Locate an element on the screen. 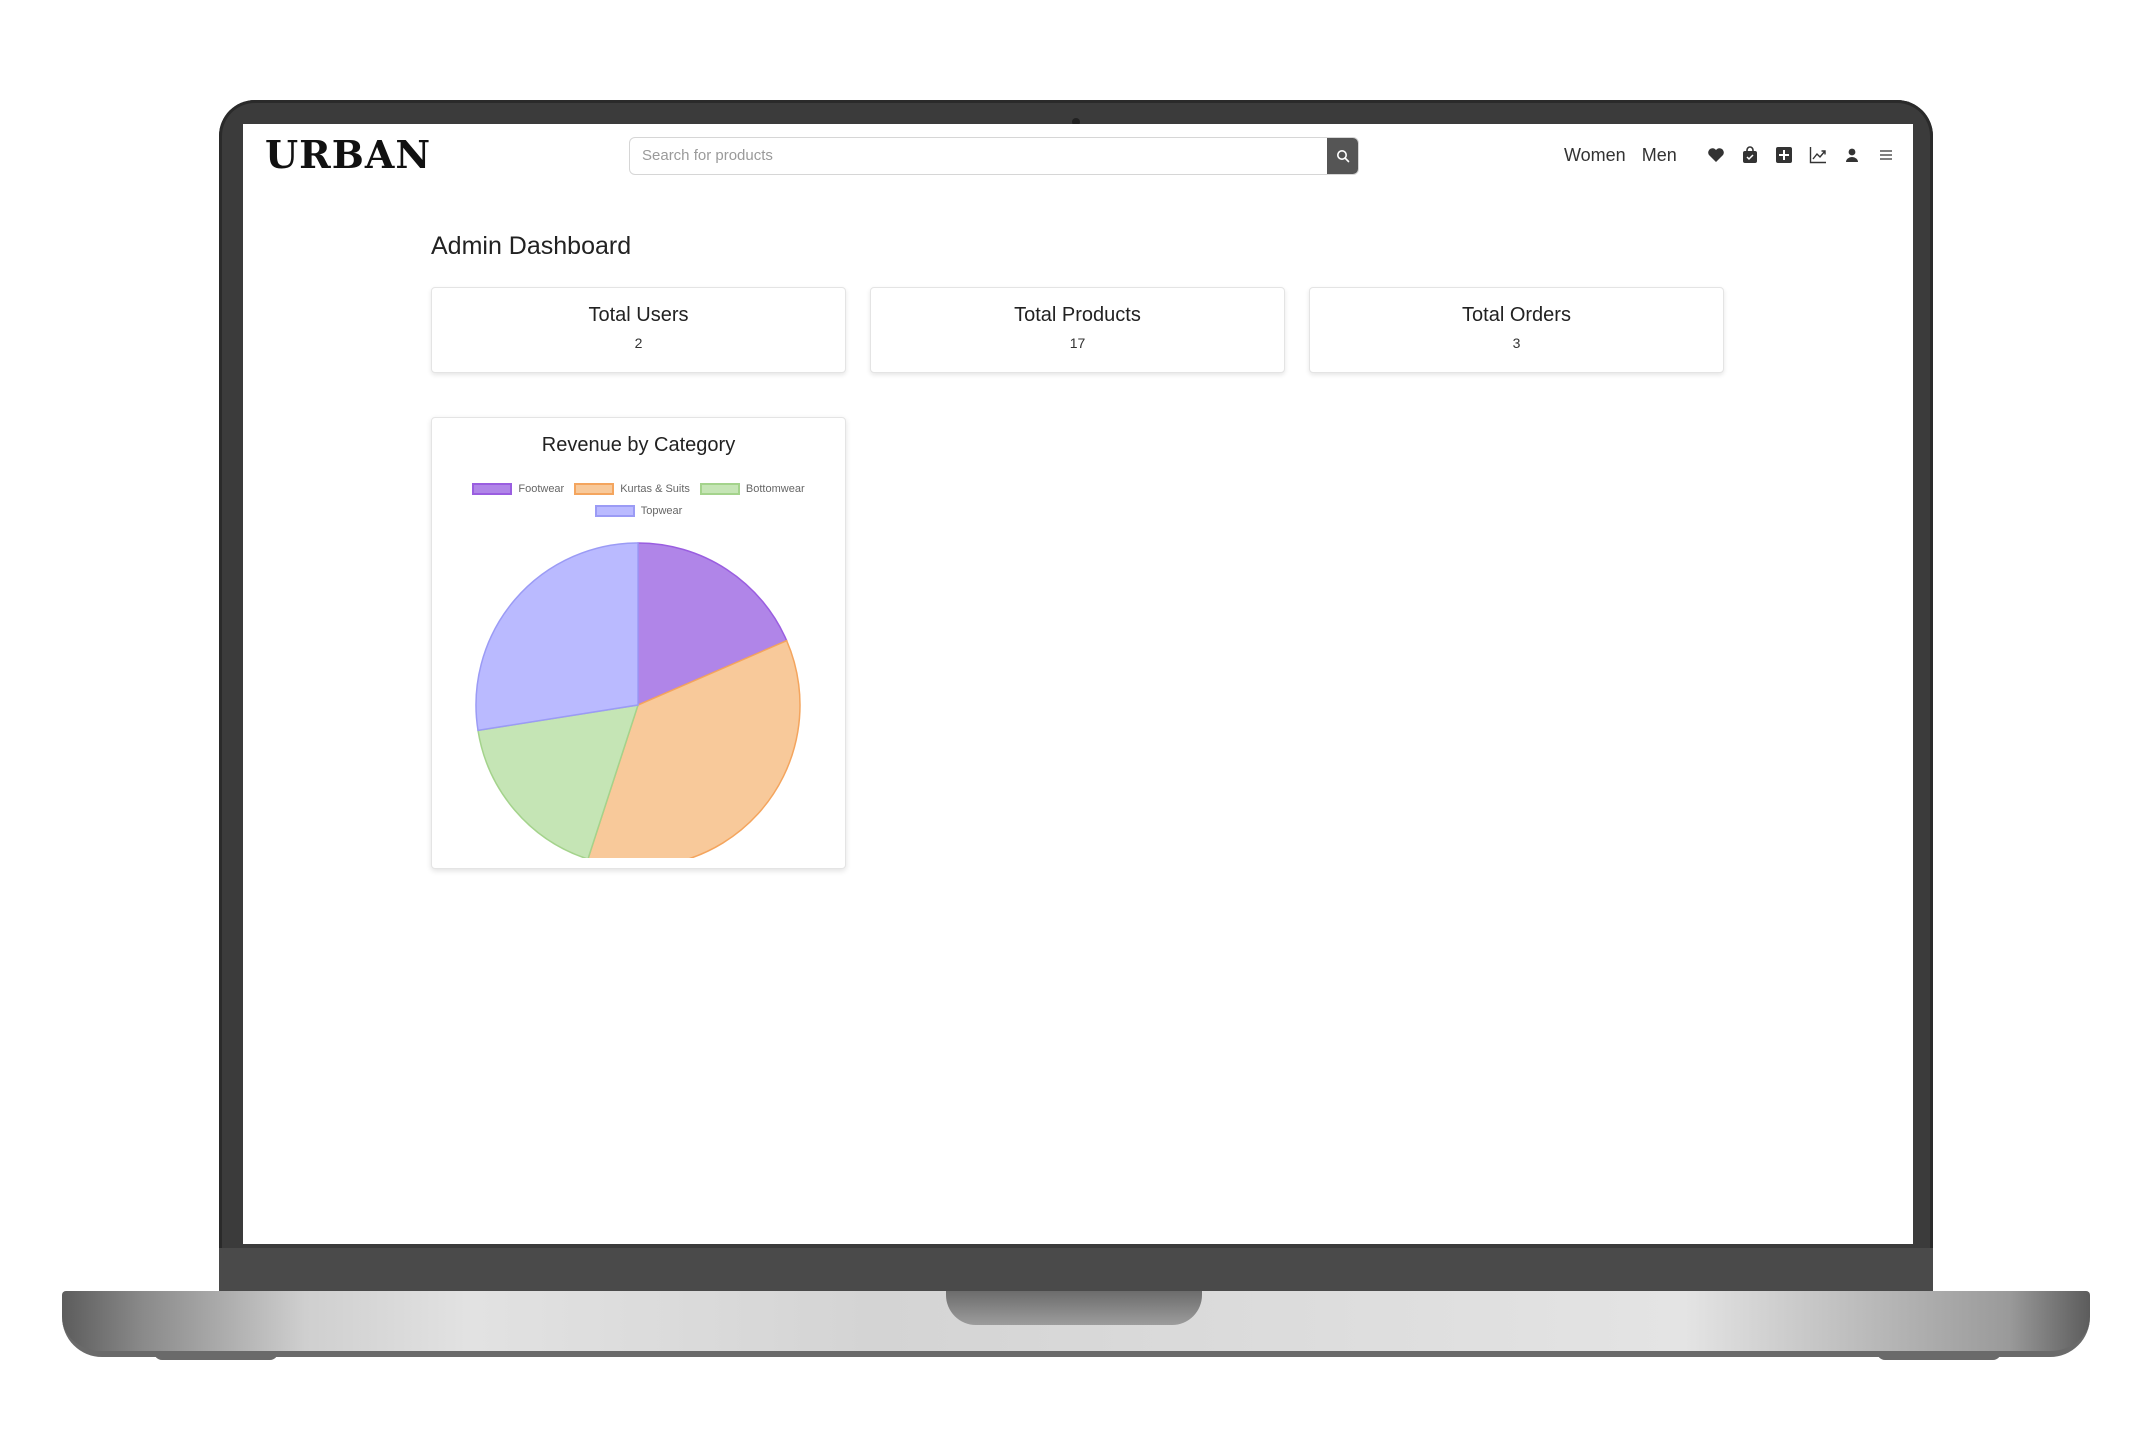 This screenshot has width=2139, height=1436. legend-item-kurtas-suits: Kurtas & Suits is located at coordinates (632, 489).